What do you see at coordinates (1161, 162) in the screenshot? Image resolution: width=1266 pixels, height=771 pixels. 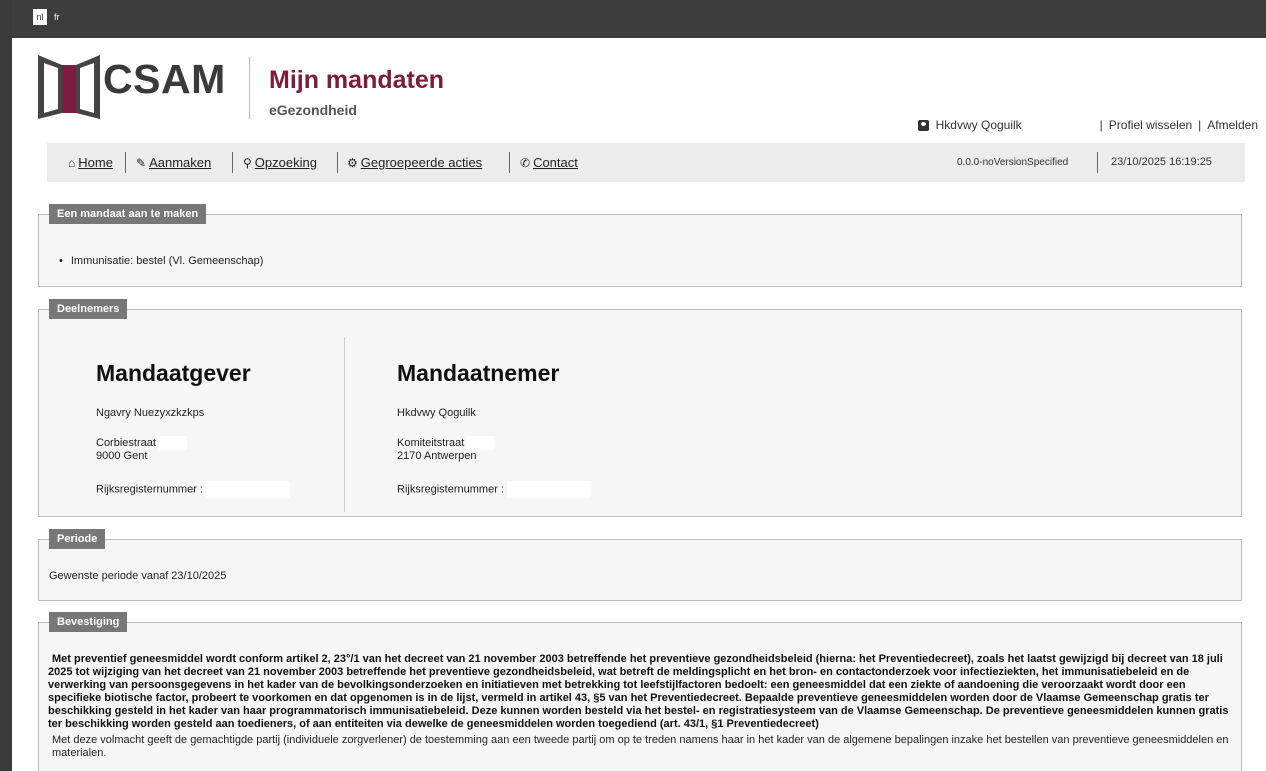 I see `datetime-label: 23/10/2025 16:19:25` at bounding box center [1161, 162].